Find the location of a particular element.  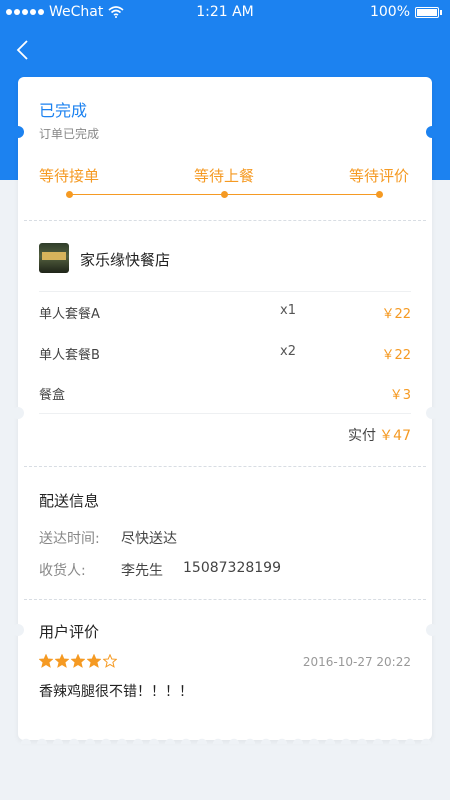

item-price: ￥3 is located at coordinates (400, 395).